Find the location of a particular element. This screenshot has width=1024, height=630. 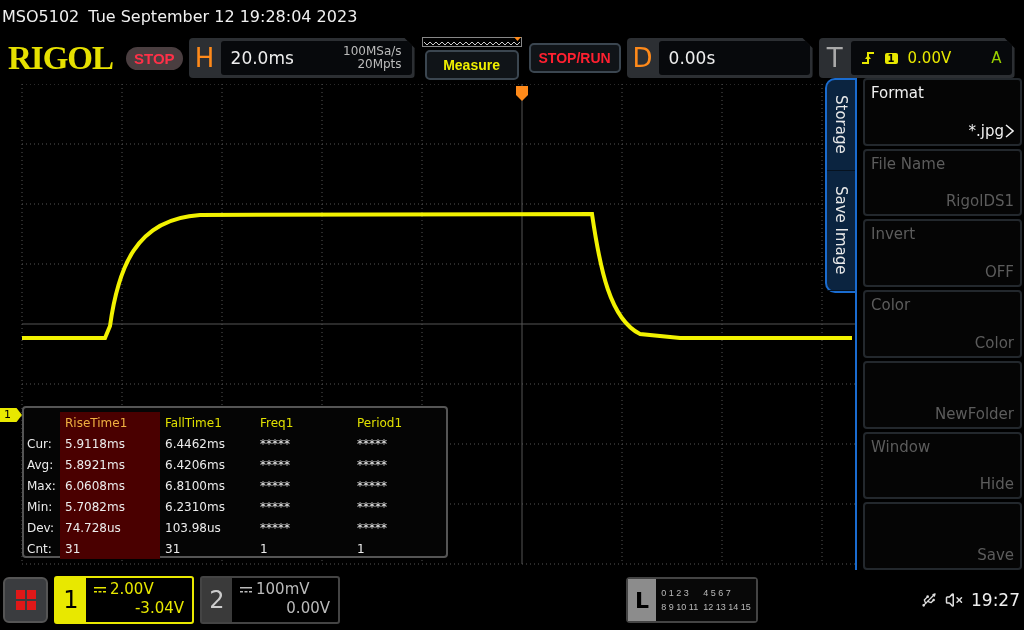

row-label: Cnt: is located at coordinates (39, 549).